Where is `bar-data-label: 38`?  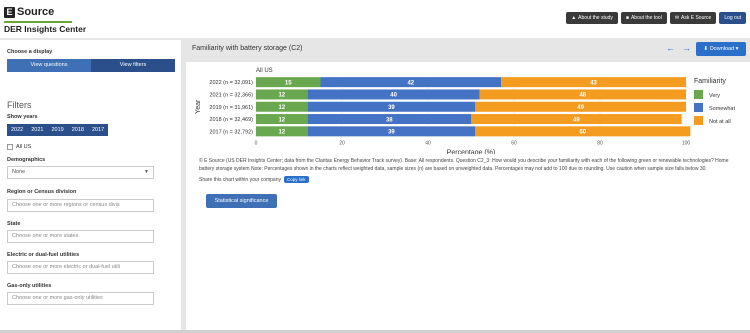
bar-data-label: 38 is located at coordinates (389, 120).